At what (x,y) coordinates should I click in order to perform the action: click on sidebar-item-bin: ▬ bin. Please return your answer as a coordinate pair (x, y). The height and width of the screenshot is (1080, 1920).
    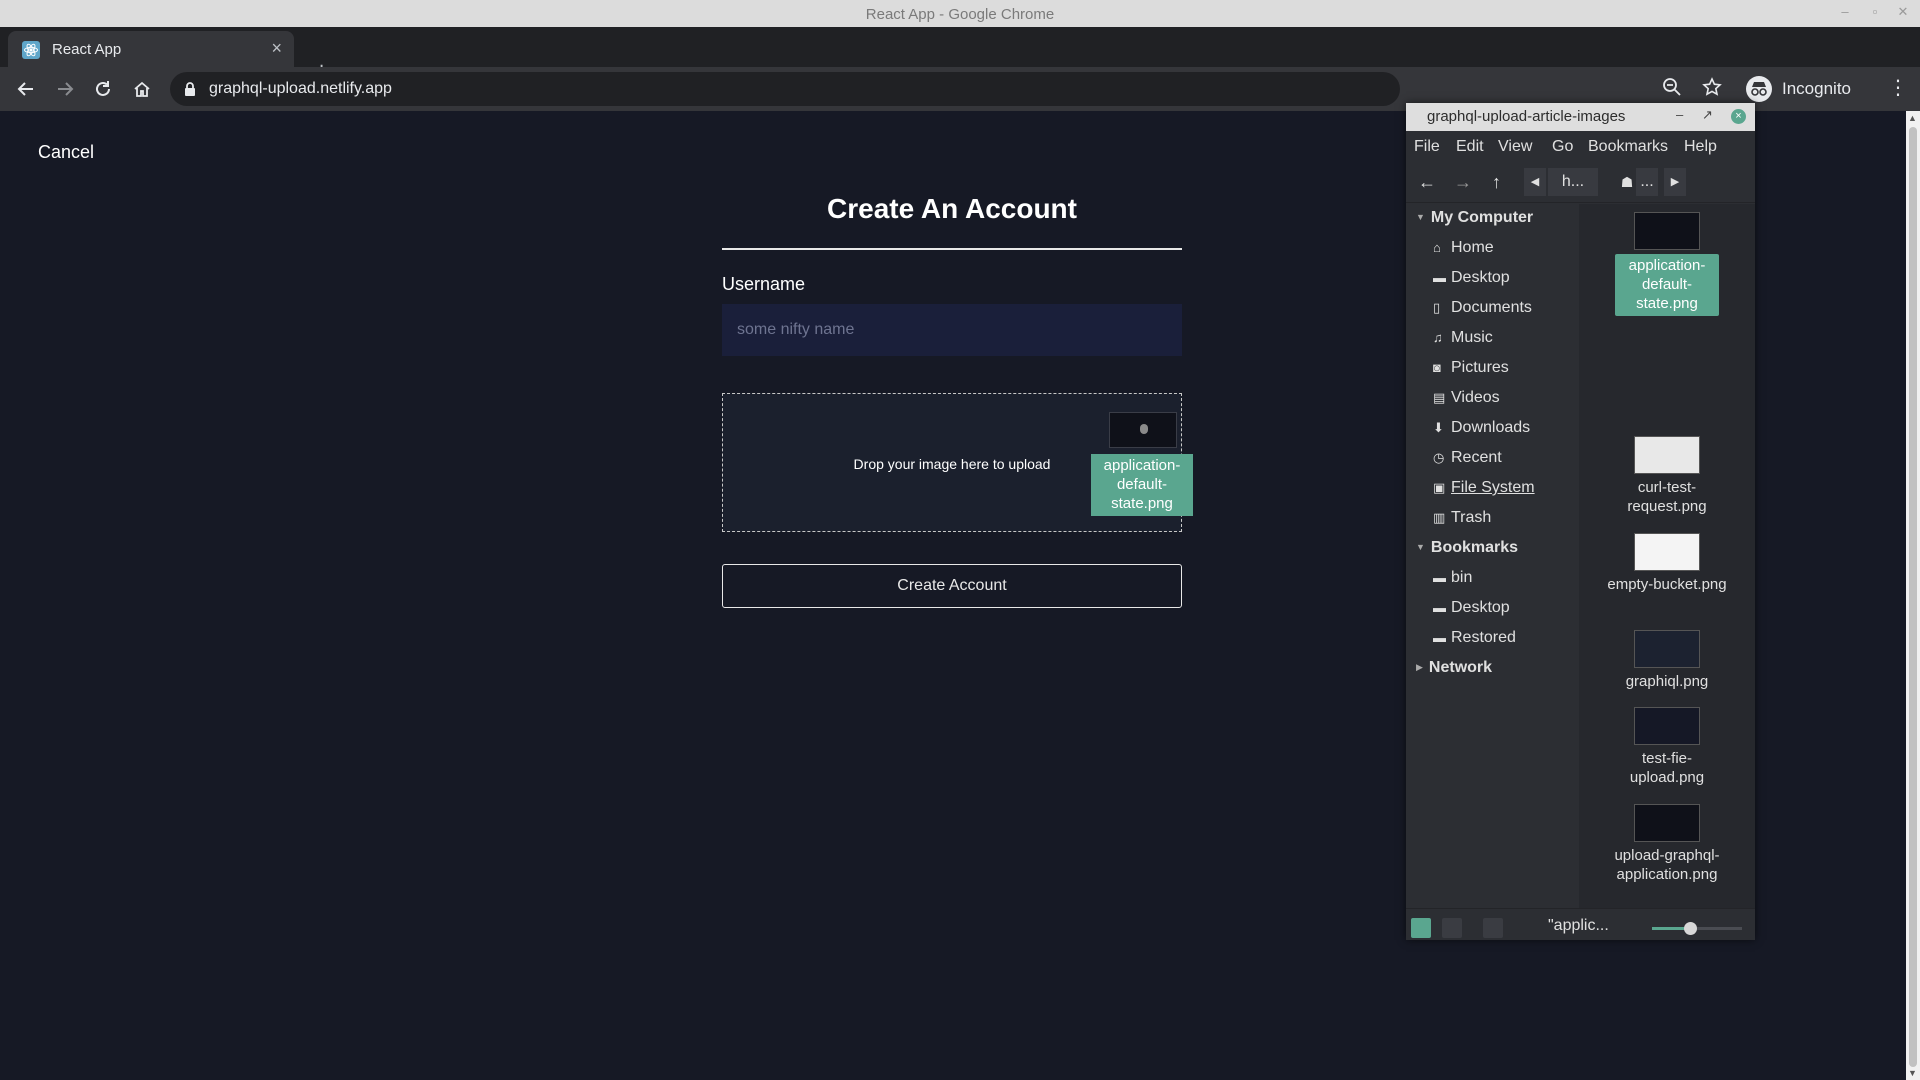
    Looking at the image, I should click on (1452, 578).